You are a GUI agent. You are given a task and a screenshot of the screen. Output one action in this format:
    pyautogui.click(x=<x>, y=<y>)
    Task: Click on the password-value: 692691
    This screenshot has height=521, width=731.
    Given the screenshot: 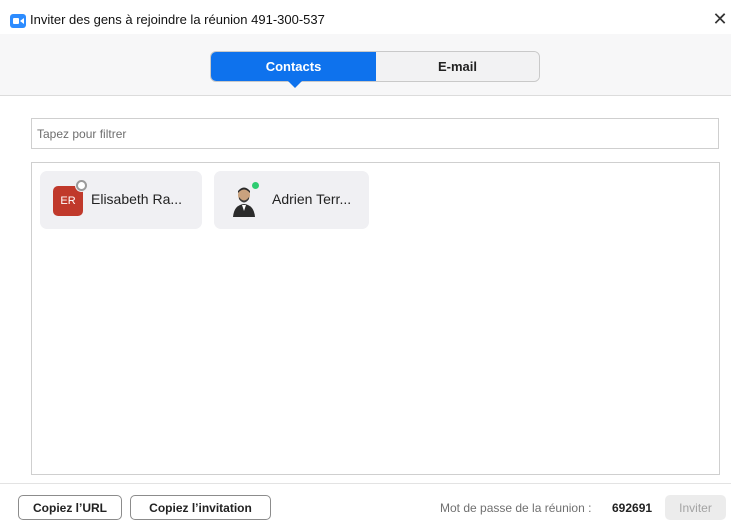 What is the action you would take?
    pyautogui.click(x=632, y=508)
    